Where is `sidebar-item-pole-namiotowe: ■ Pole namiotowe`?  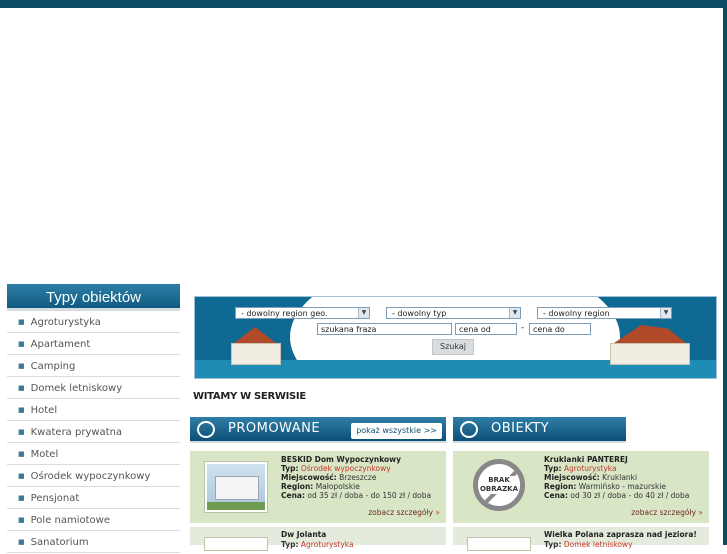
sidebar-item-pole-namiotowe: ■ Pole namiotowe is located at coordinates (93, 520).